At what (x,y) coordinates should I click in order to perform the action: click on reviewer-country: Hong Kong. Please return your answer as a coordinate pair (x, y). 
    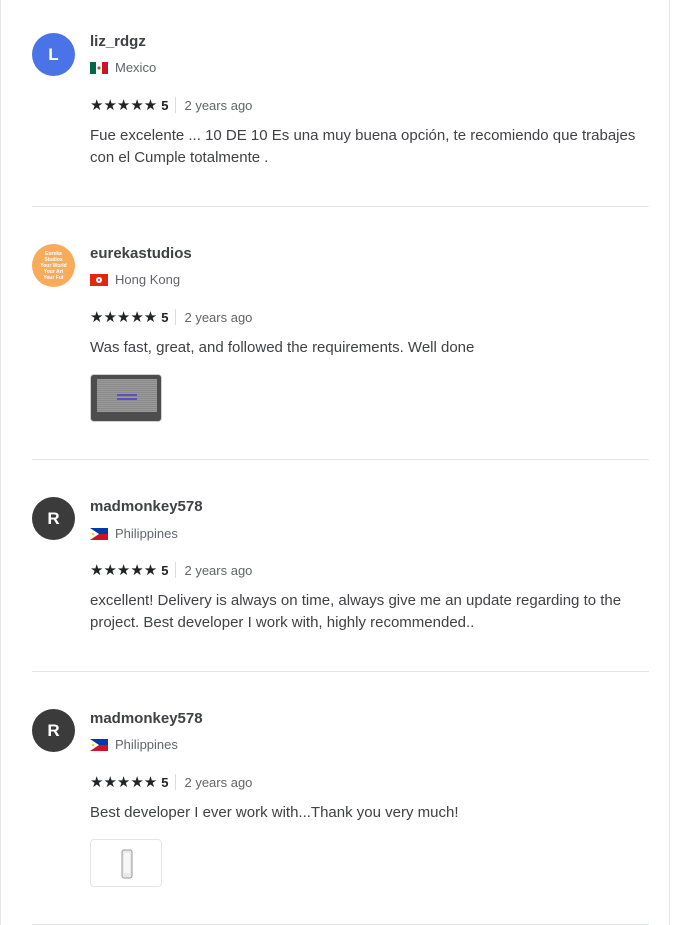
    Looking at the image, I should click on (135, 279).